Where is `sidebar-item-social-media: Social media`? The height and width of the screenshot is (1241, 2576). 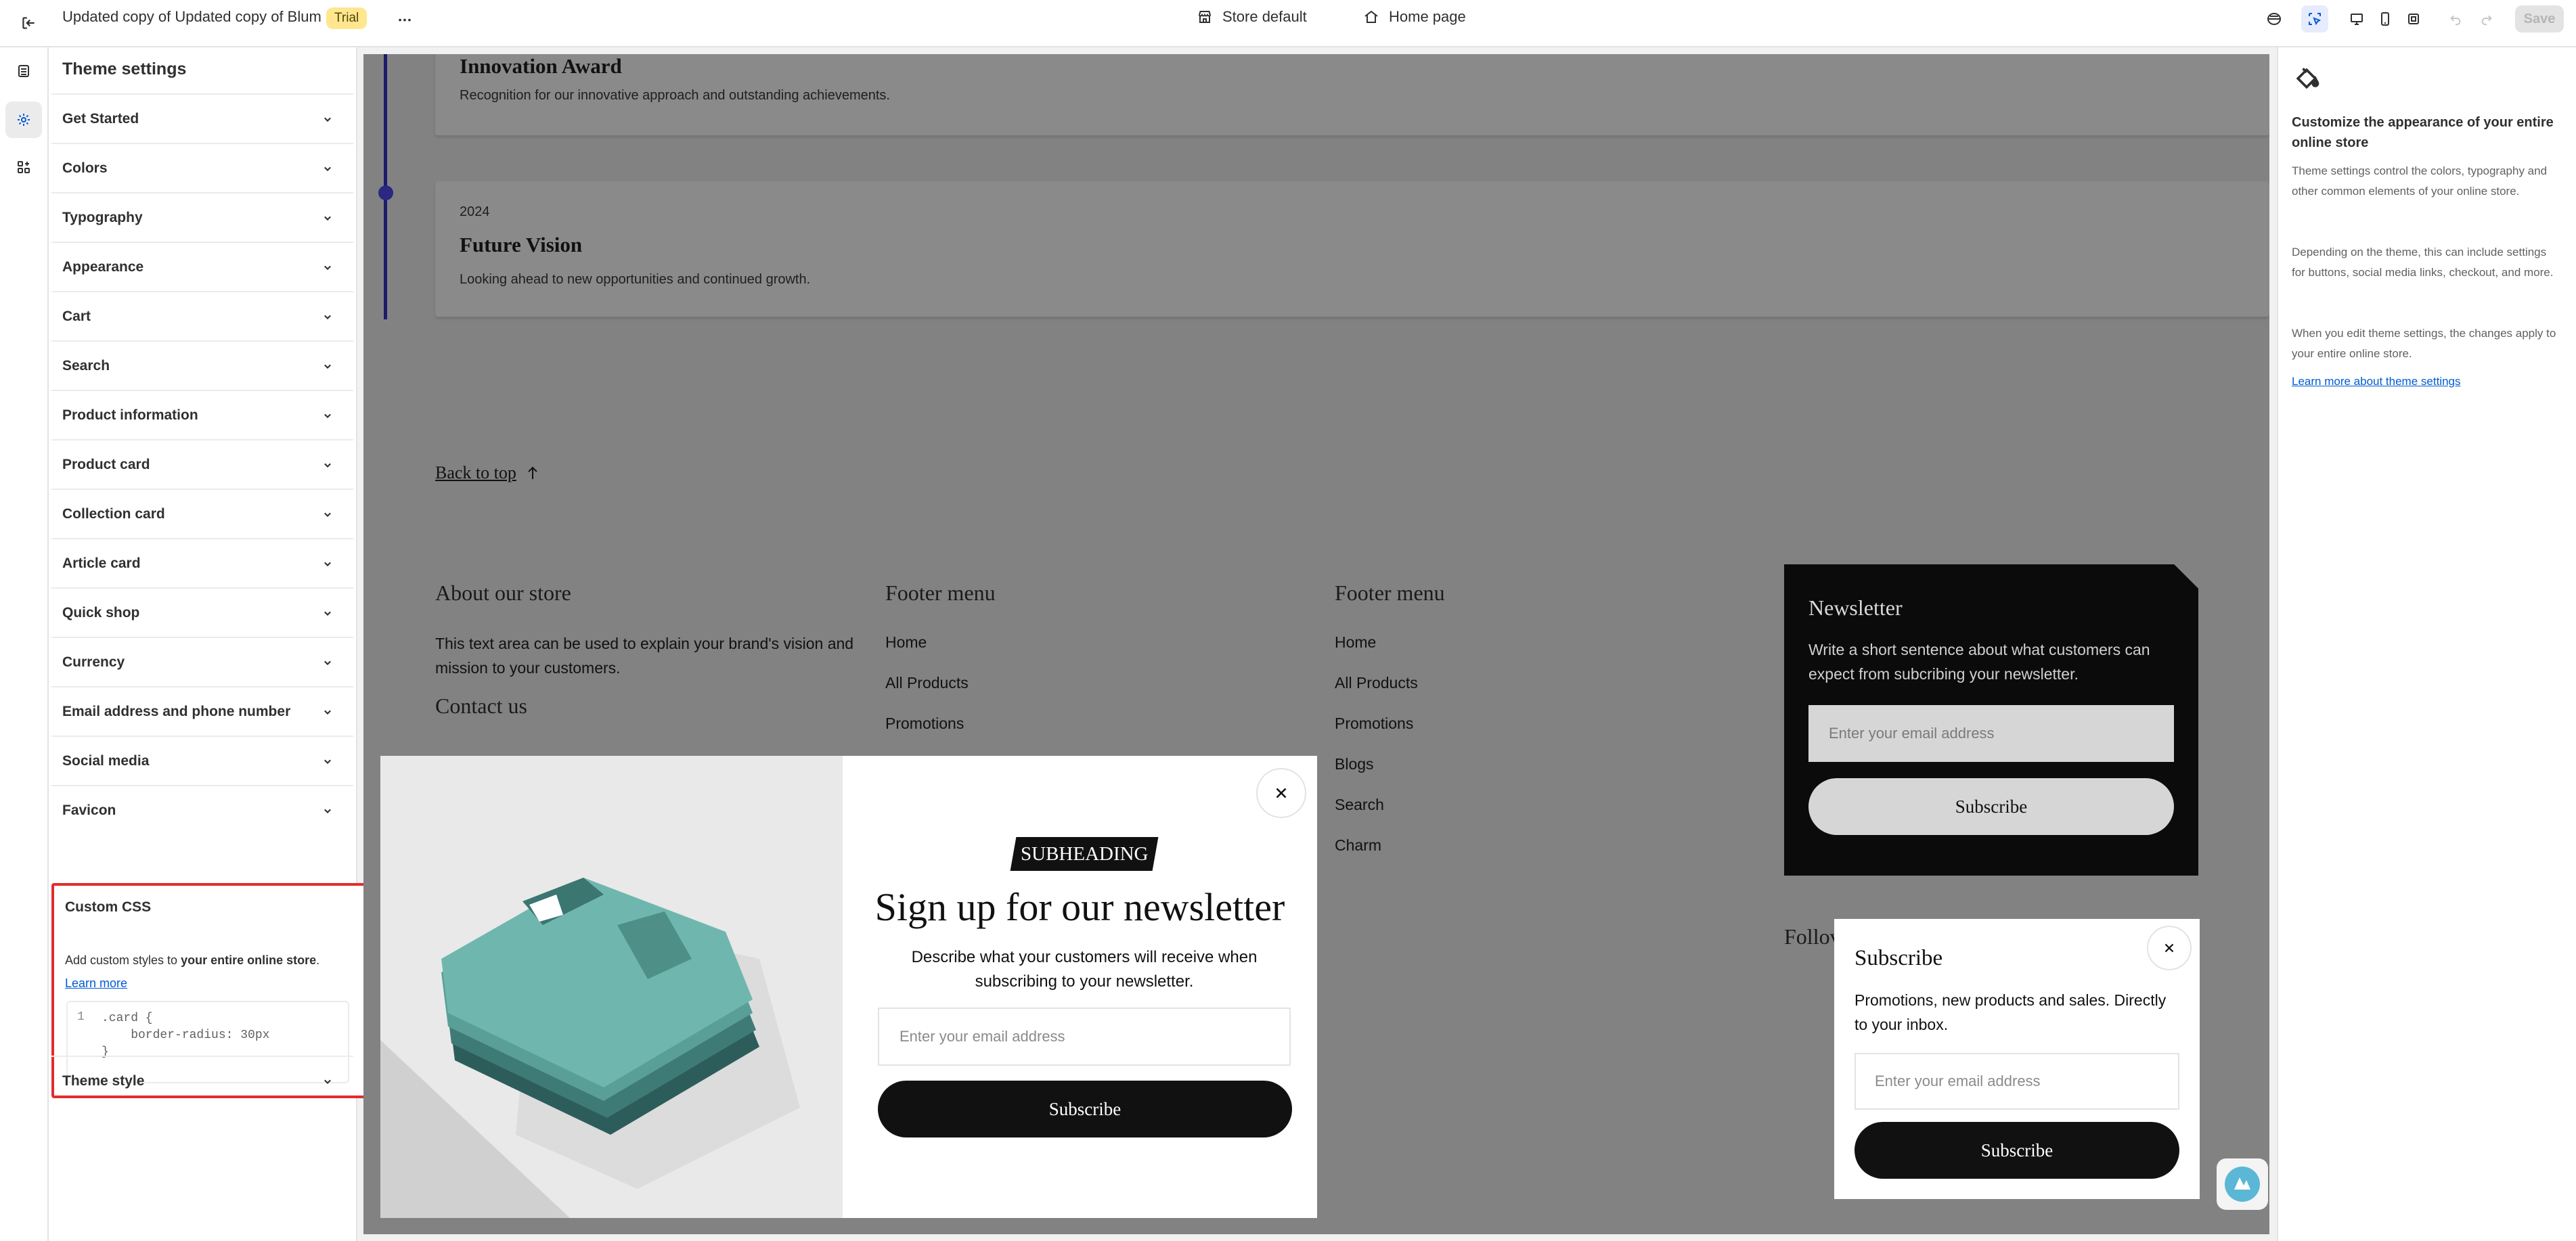 sidebar-item-social-media: Social media is located at coordinates (202, 761).